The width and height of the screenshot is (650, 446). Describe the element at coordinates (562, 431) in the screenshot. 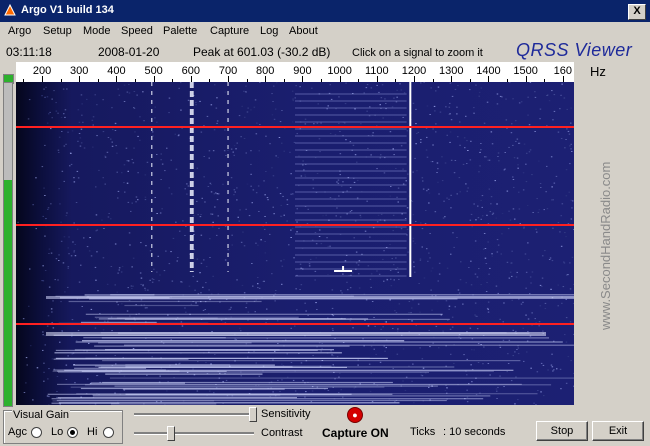

I see `stop-button: Stop` at that location.